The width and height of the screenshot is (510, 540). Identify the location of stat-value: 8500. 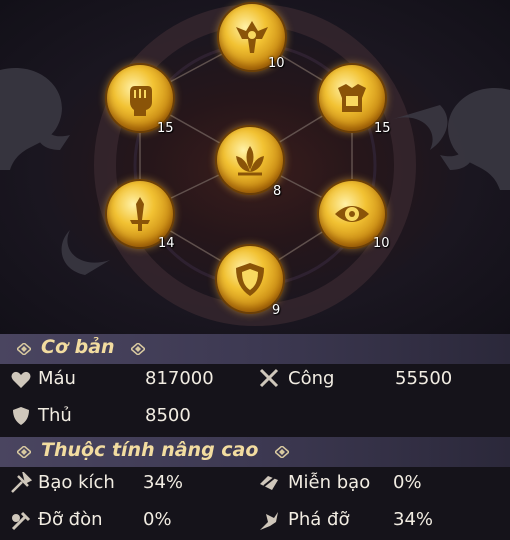
(168, 415).